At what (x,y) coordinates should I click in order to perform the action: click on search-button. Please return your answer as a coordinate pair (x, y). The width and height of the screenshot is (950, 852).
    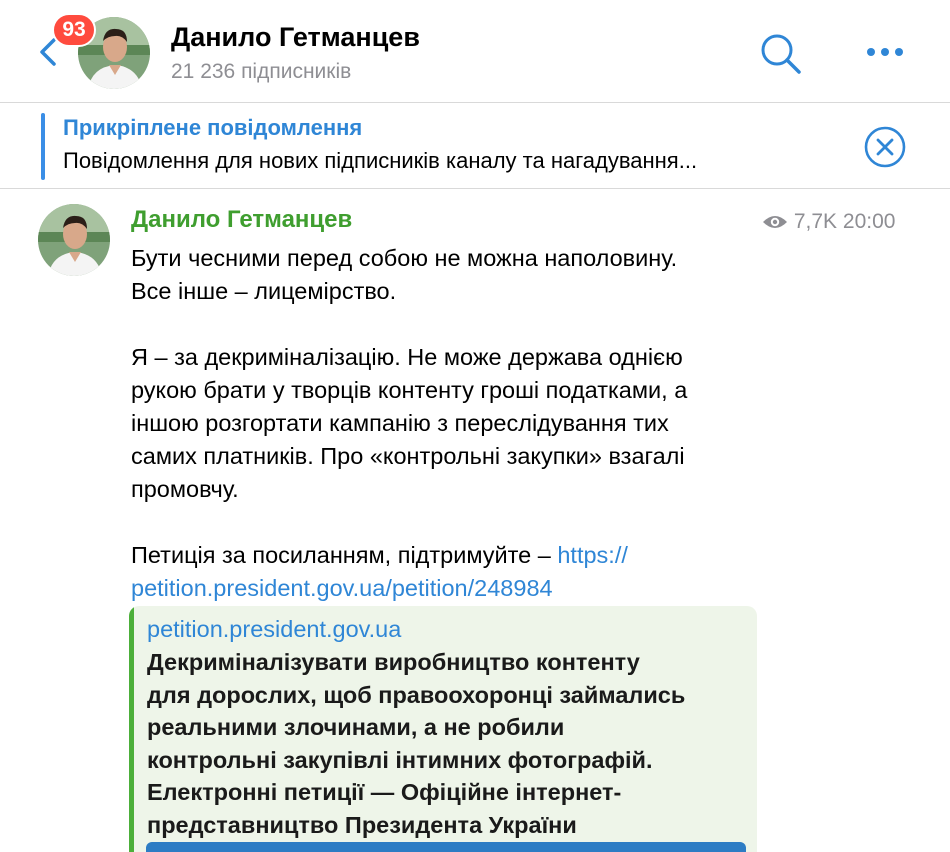
    Looking at the image, I should click on (781, 54).